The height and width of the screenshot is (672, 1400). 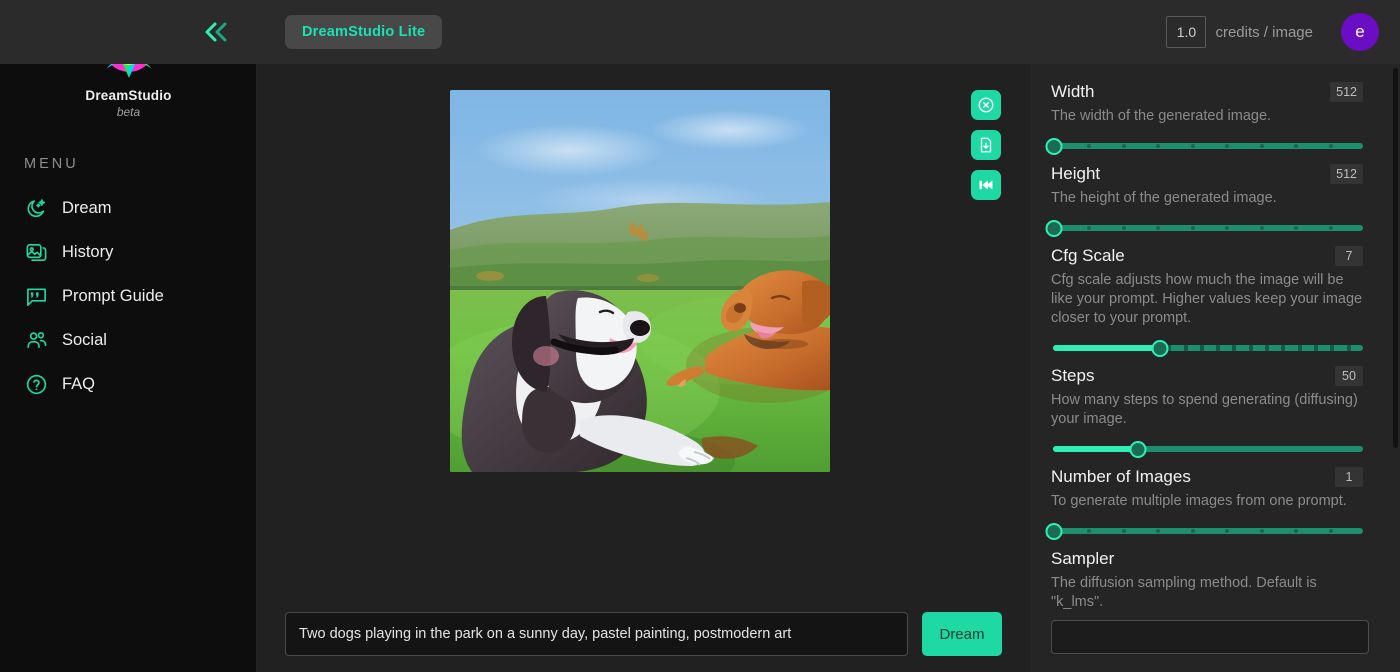 I want to click on skip-back-icon, so click(x=986, y=185).